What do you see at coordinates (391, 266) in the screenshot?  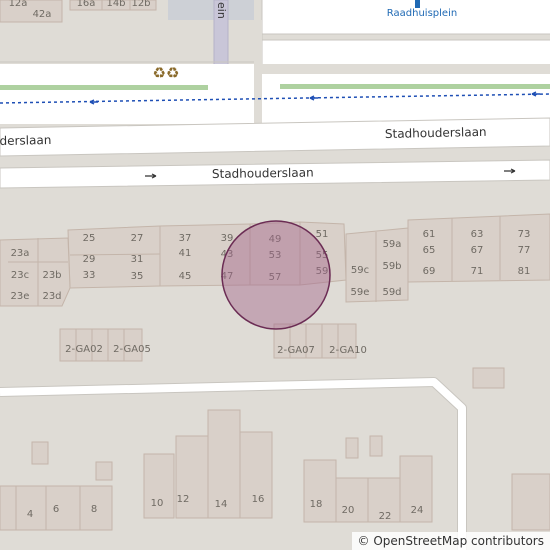 I see `svg-text: 59b` at bounding box center [391, 266].